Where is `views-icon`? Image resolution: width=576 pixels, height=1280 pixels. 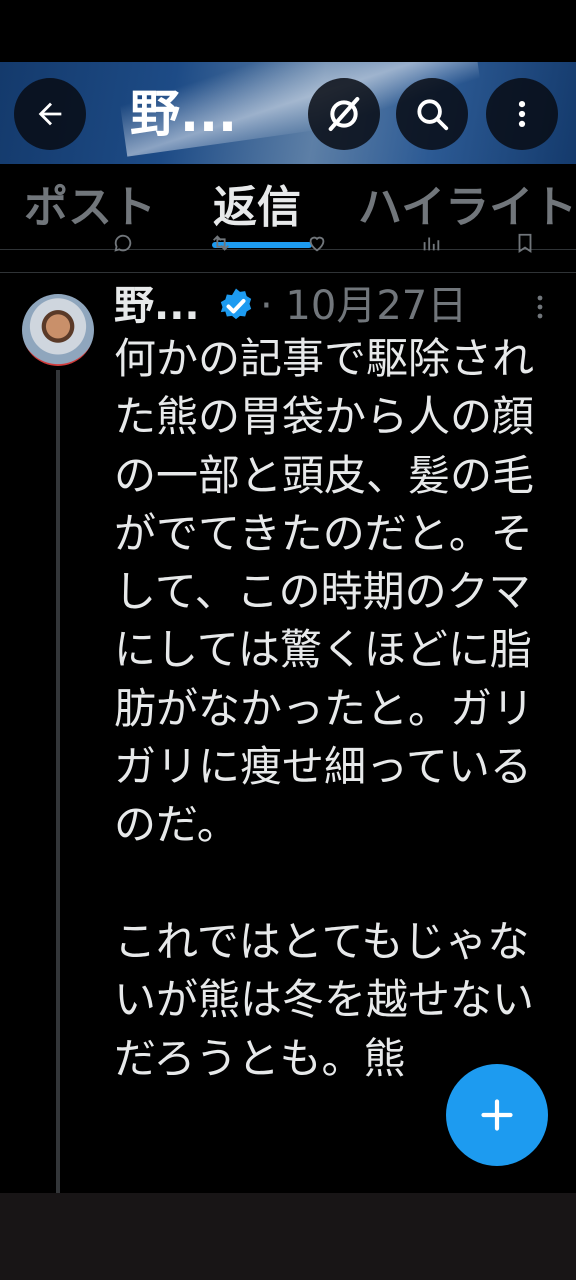
views-icon is located at coordinates (431, 243).